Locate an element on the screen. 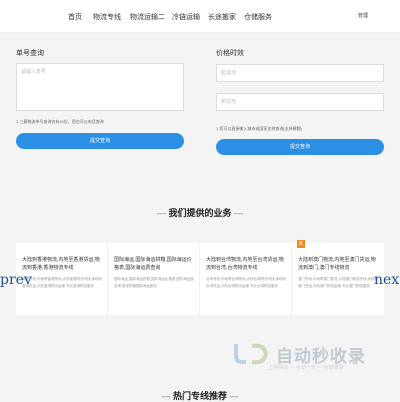 This screenshot has width=400, height=402. service-card-desc: 国际海运,国际海运拼箱,国际海运价格表,国际海运费查询,整柜拼箱国际海运服务 is located at coordinates (154, 282).